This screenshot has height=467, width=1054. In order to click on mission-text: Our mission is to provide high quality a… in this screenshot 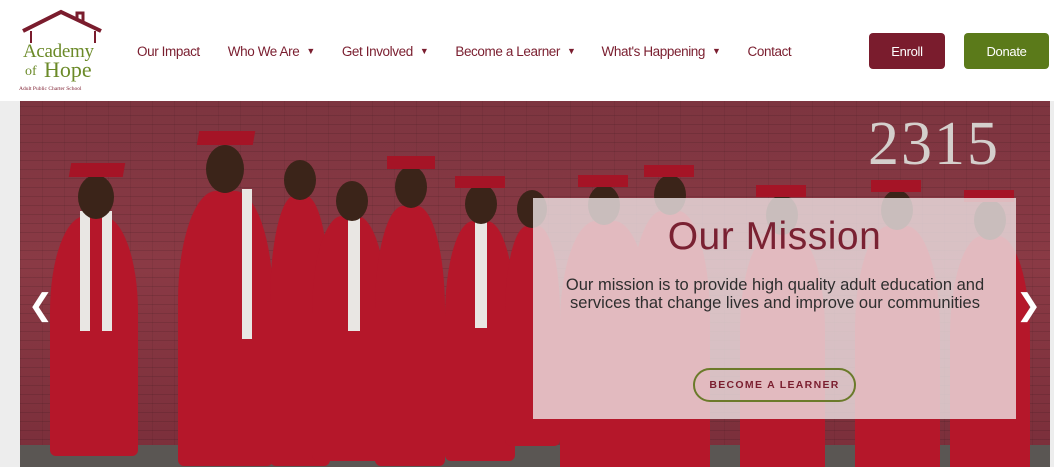, I will do `click(775, 294)`.